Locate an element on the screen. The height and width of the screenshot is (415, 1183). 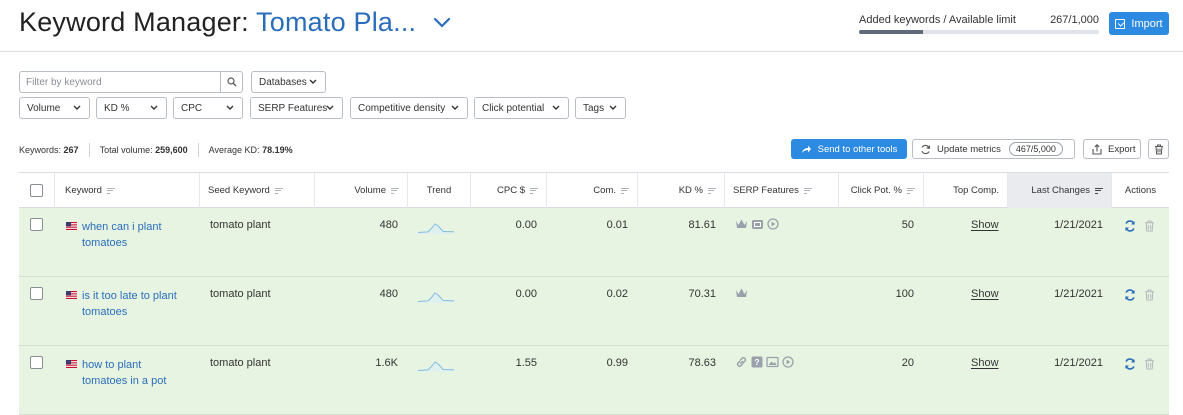
select-all-cell is located at coordinates (37, 190).